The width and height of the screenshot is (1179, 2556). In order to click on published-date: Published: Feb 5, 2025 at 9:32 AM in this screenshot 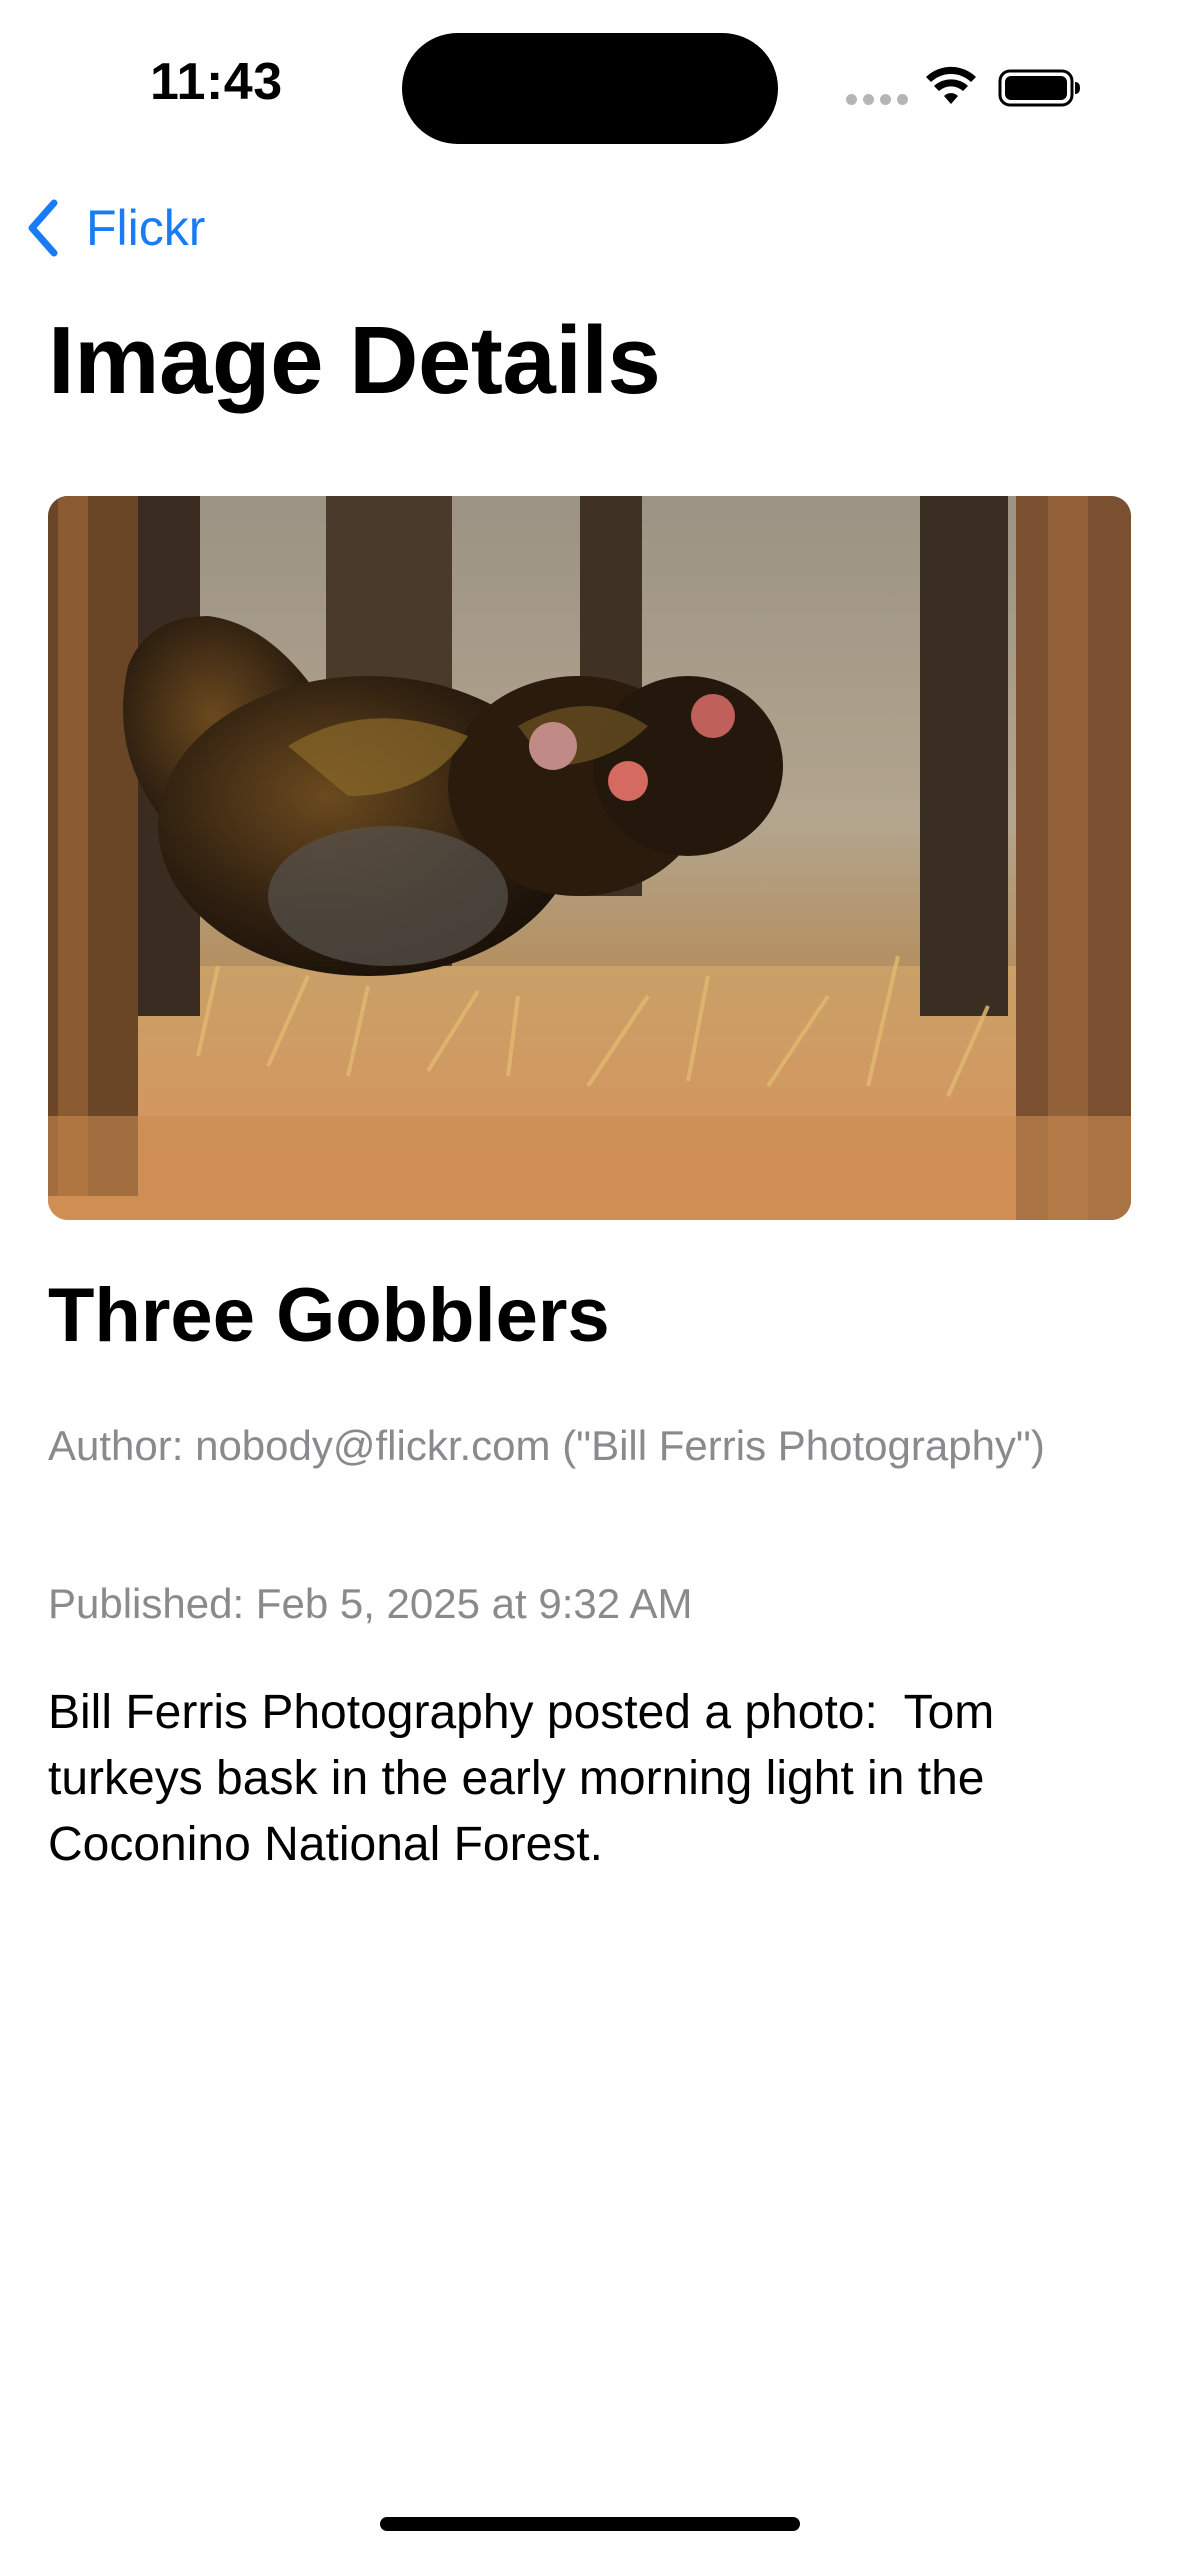, I will do `click(370, 1603)`.